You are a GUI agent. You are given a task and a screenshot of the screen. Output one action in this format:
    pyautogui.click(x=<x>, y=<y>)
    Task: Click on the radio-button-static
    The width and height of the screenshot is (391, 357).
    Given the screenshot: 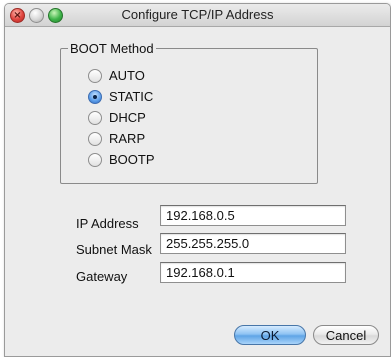 What is the action you would take?
    pyautogui.click(x=95, y=97)
    